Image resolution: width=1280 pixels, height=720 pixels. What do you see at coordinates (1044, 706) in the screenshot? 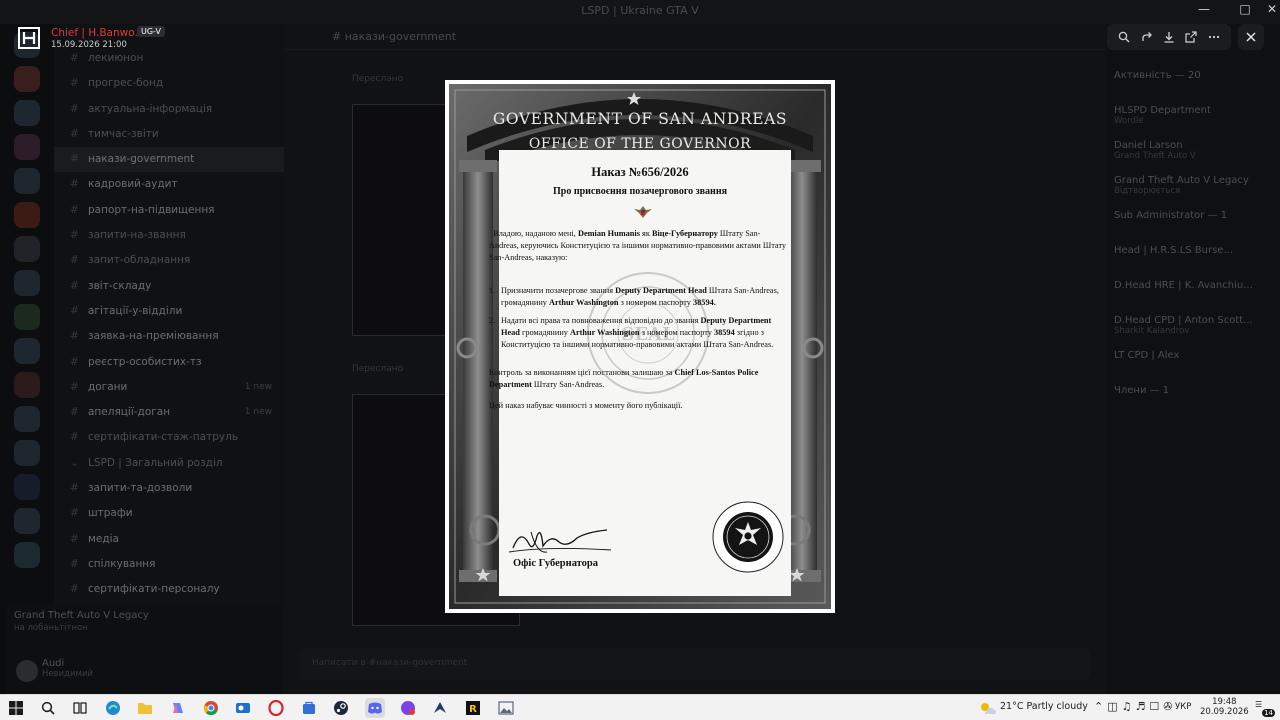
I see `weather-text: 21°C Partly cloudy` at bounding box center [1044, 706].